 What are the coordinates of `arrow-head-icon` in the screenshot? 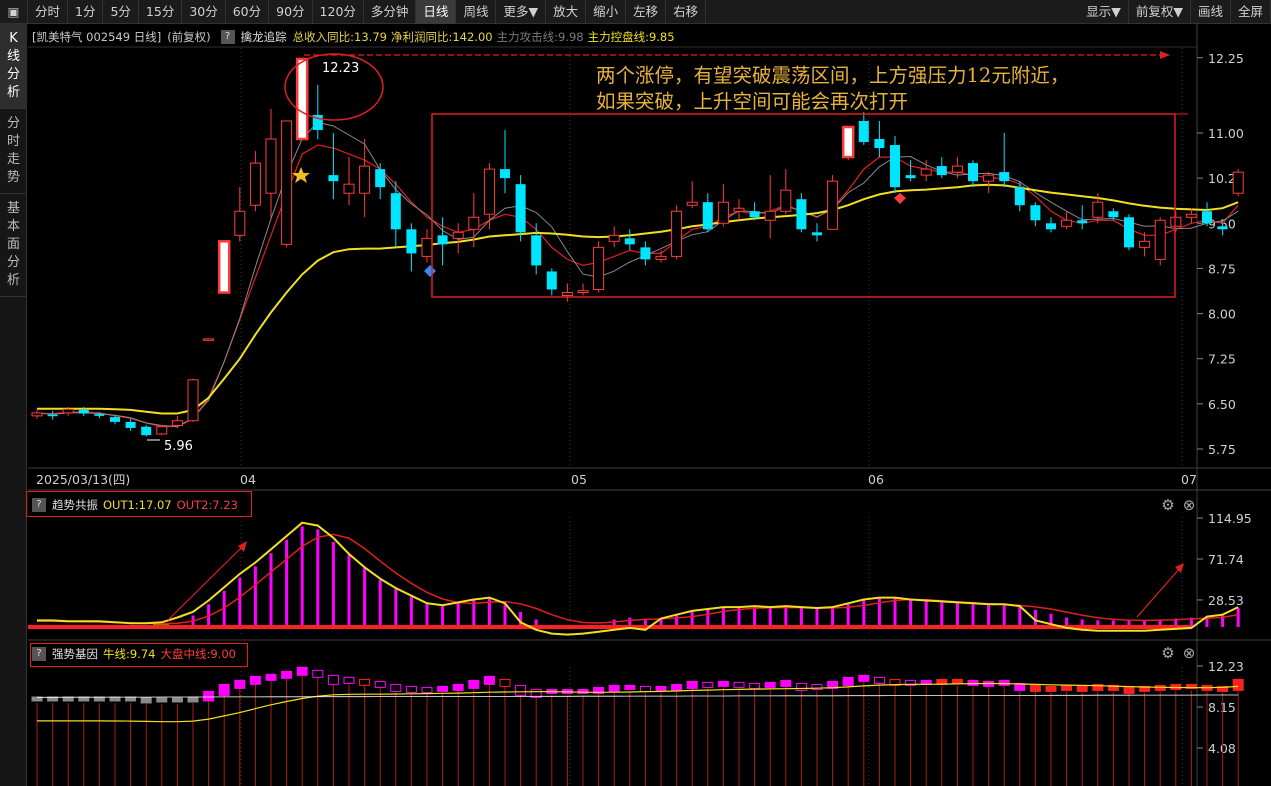 It's located at (1165, 55).